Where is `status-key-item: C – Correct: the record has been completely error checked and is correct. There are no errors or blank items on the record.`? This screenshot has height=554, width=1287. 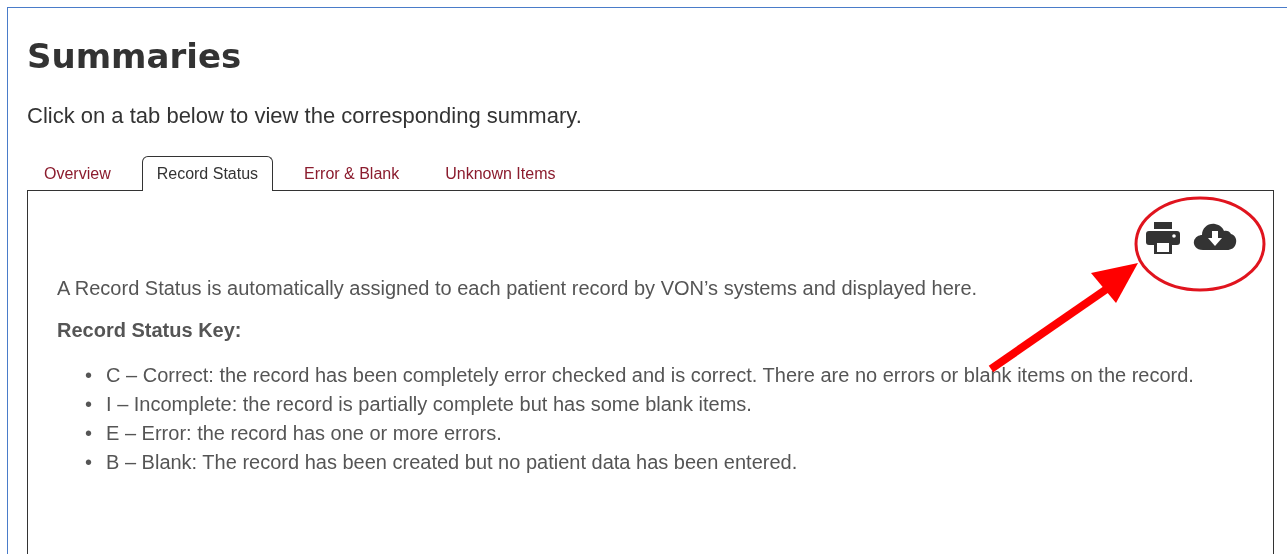 status-key-item: C – Correct: the record has been completely error checked and is correct. There are no errors or blank items on the record. is located at coordinates (650, 375).